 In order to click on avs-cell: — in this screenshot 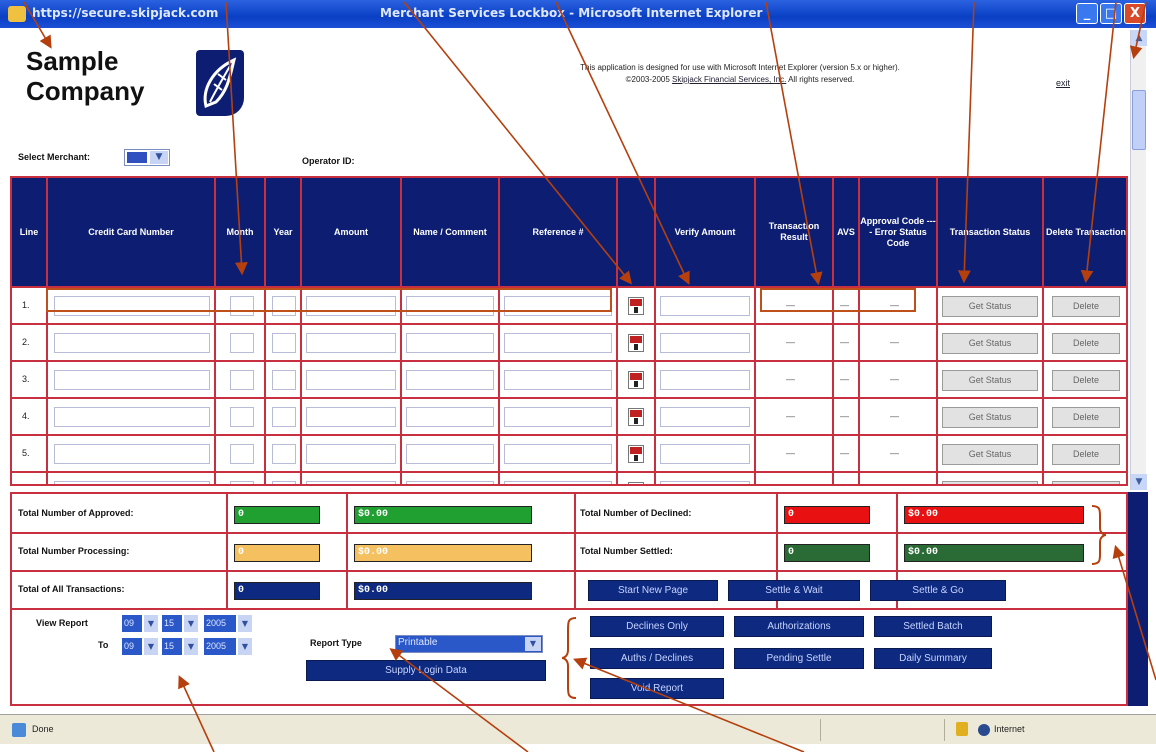, I will do `click(847, 416)`.